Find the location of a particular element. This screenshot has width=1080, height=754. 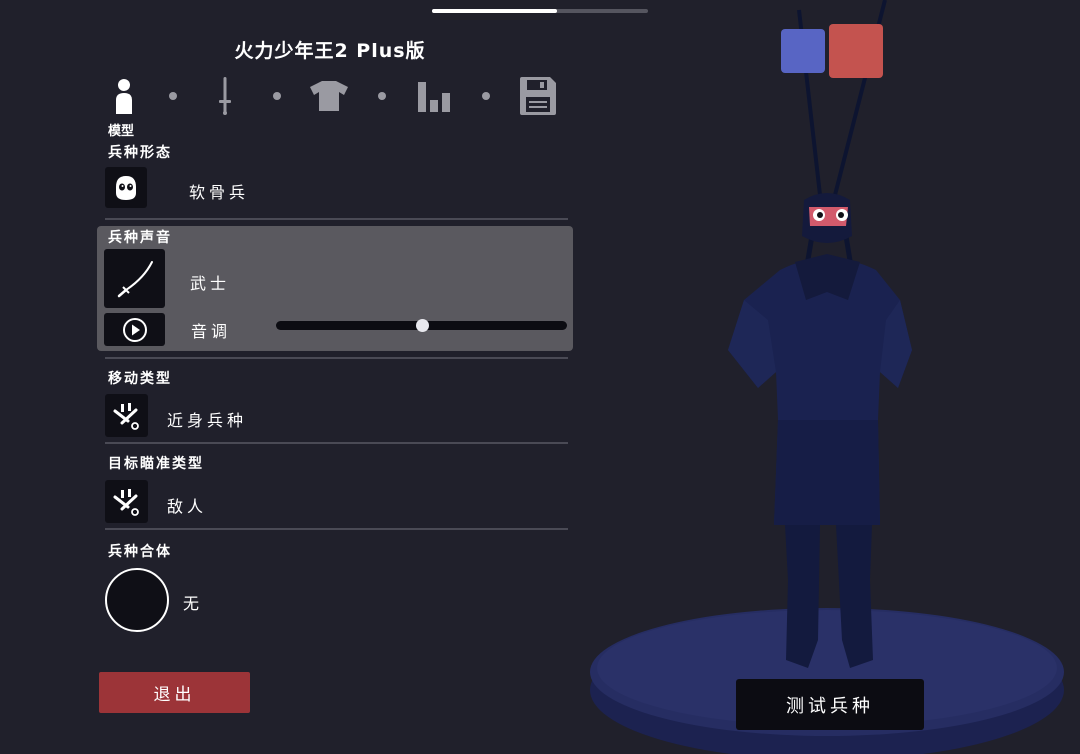

play-icon is located at coordinates (134, 329).